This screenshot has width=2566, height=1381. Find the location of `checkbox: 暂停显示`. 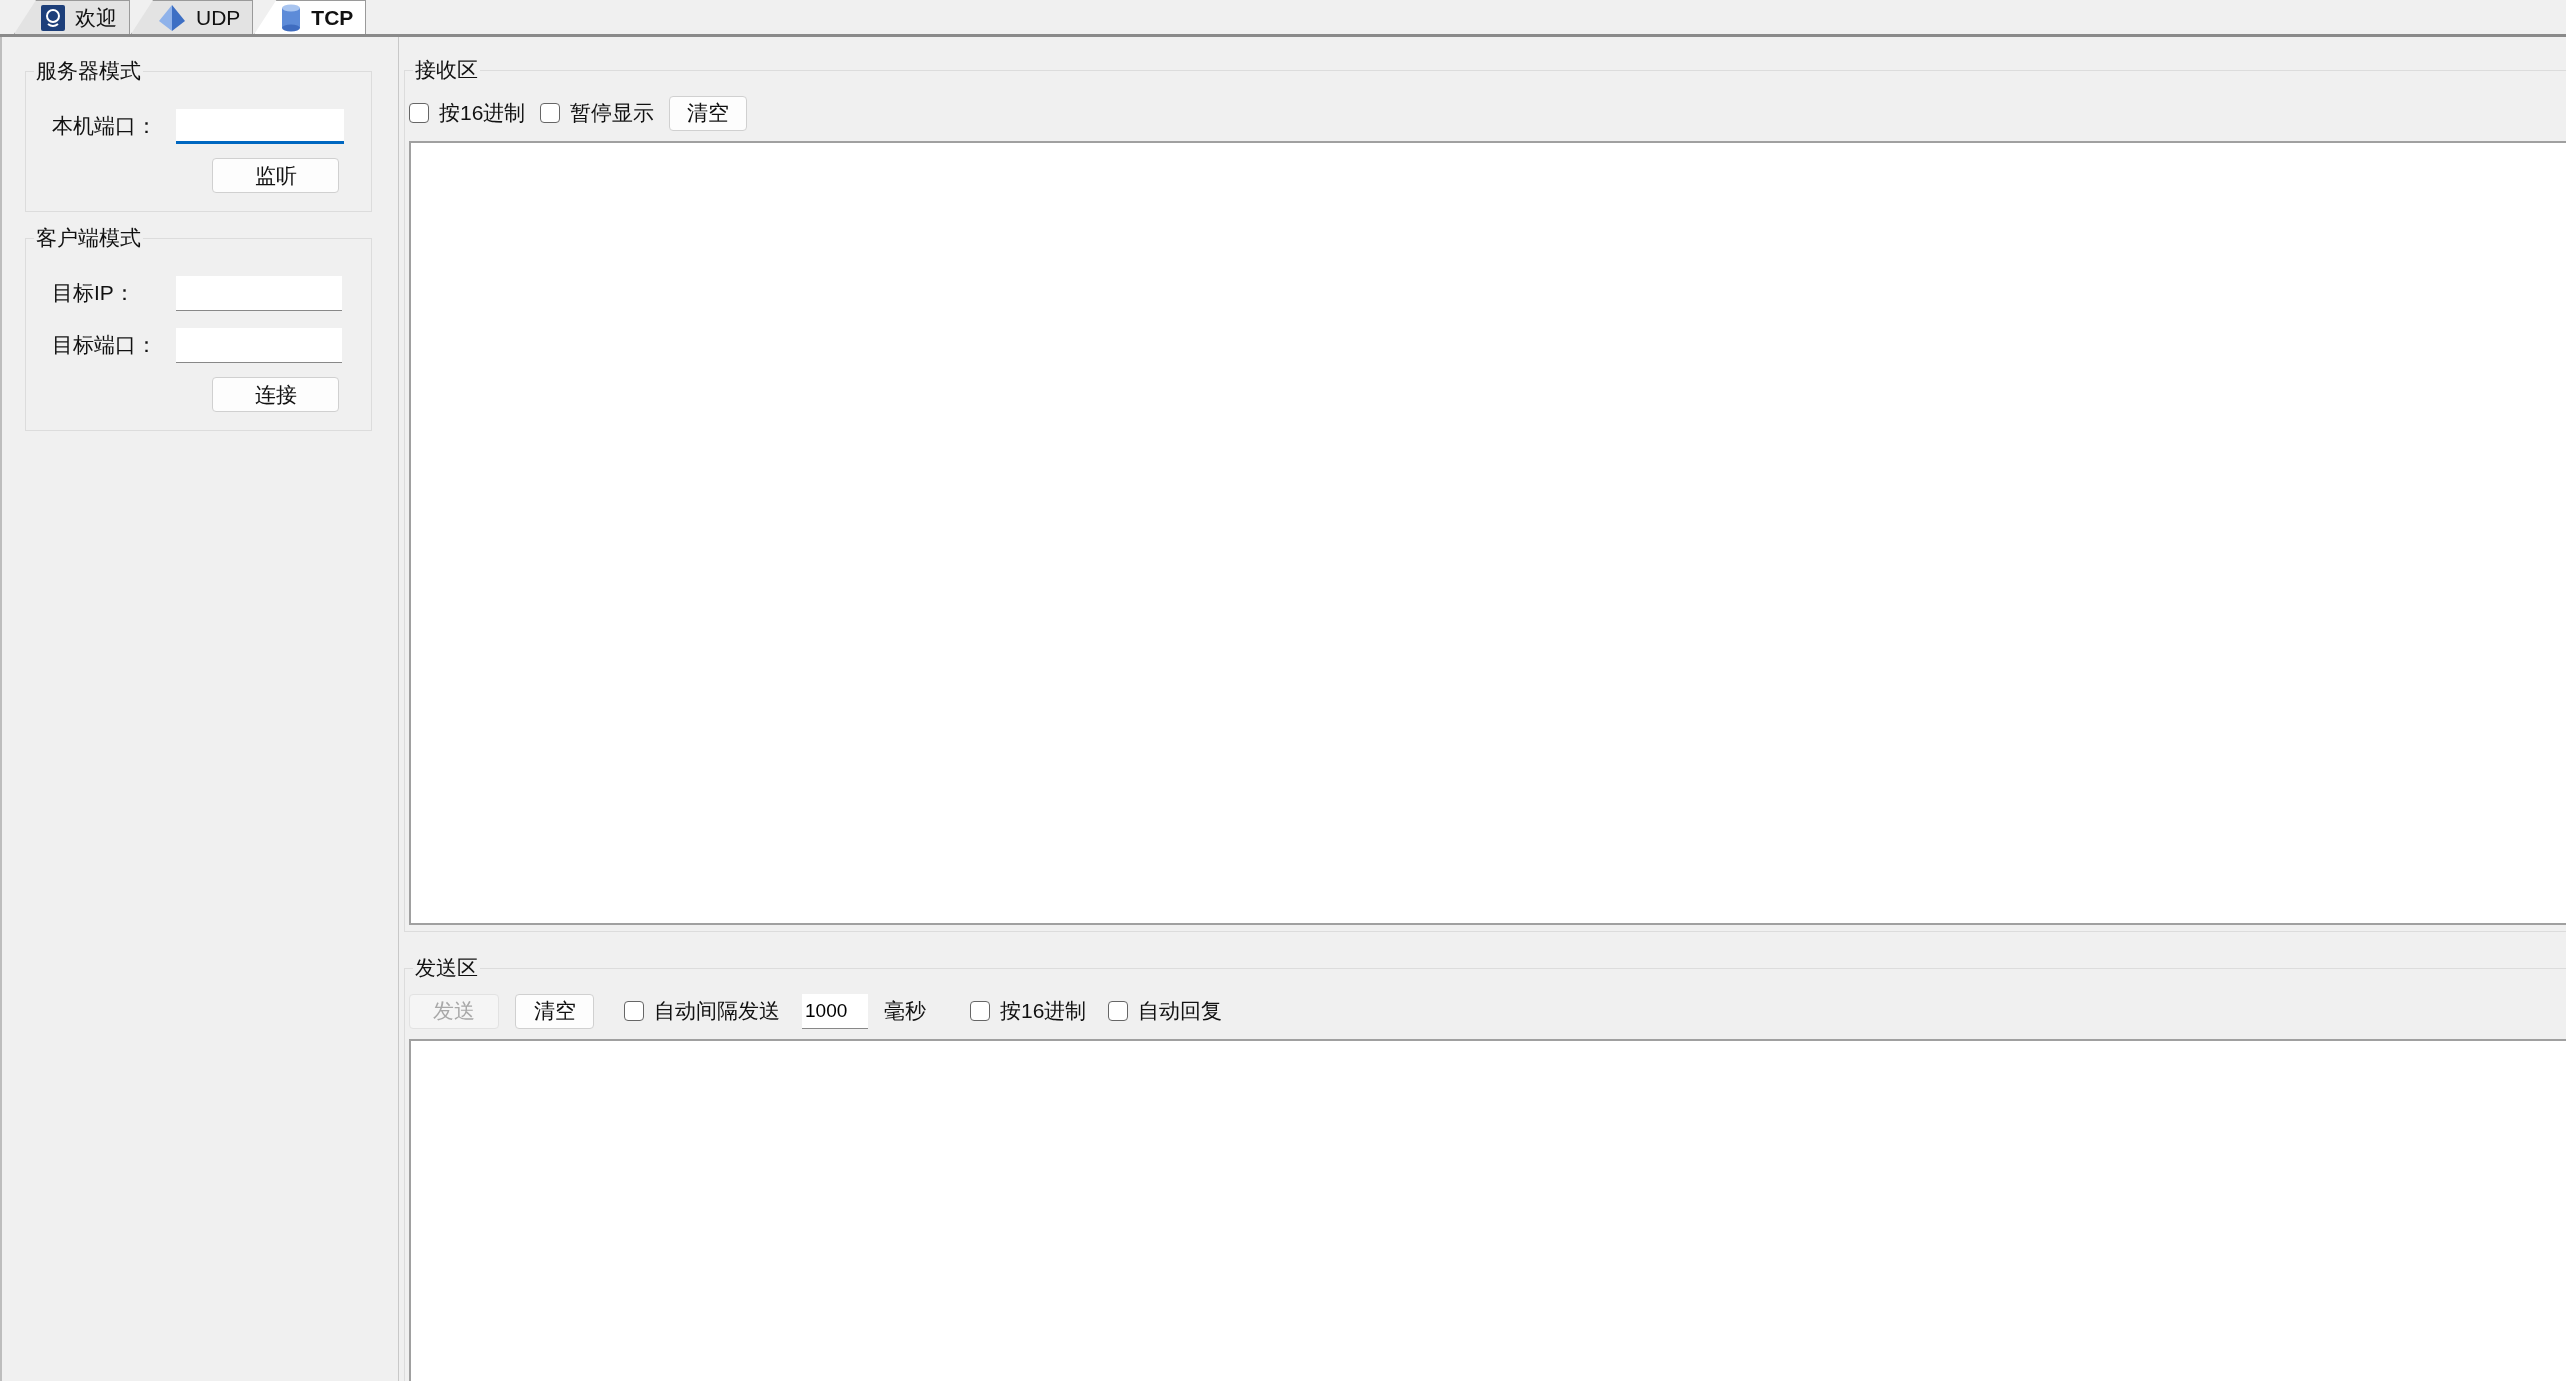

checkbox: 暂停显示 is located at coordinates (597, 113).